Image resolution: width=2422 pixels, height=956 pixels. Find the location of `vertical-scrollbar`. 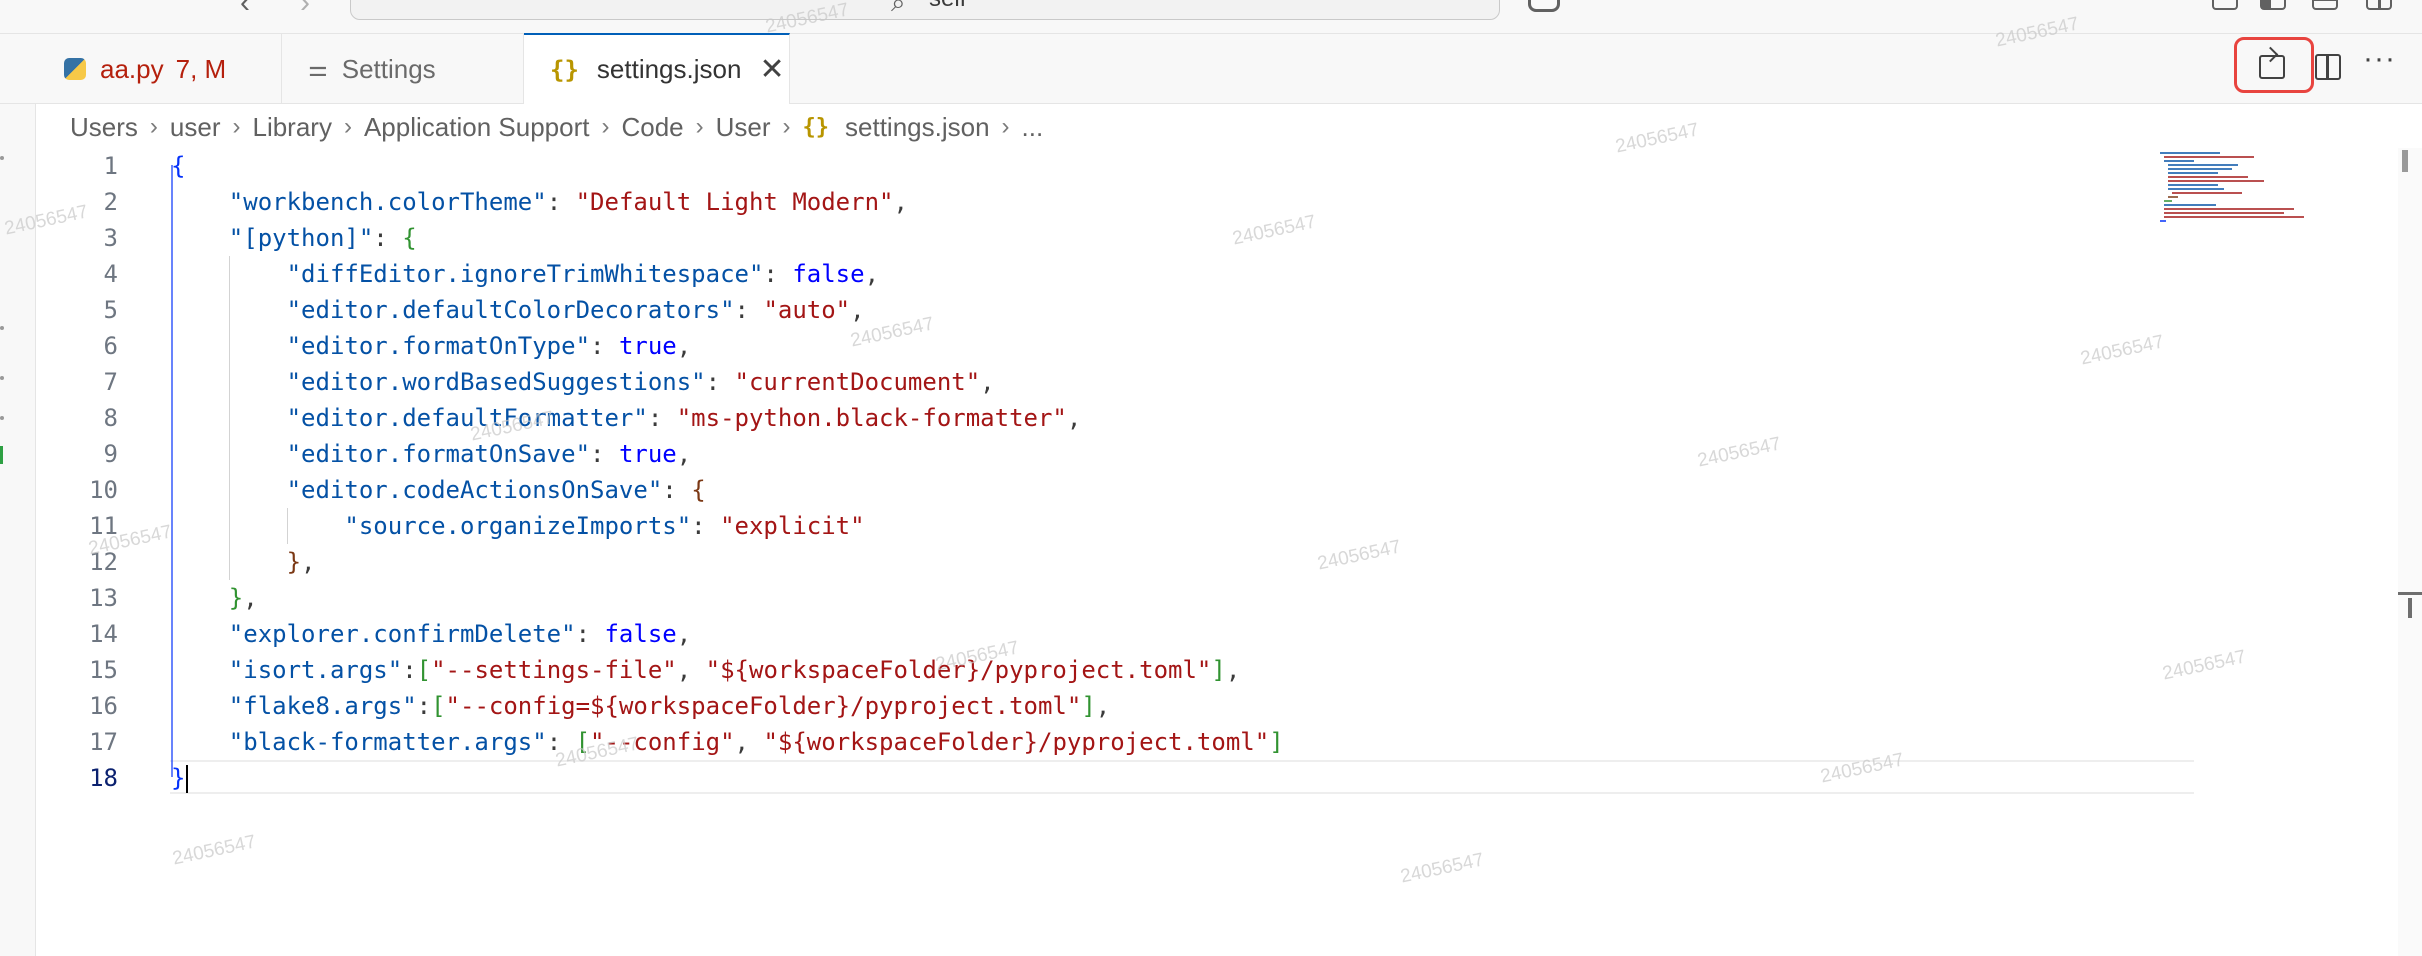

vertical-scrollbar is located at coordinates (2410, 552).